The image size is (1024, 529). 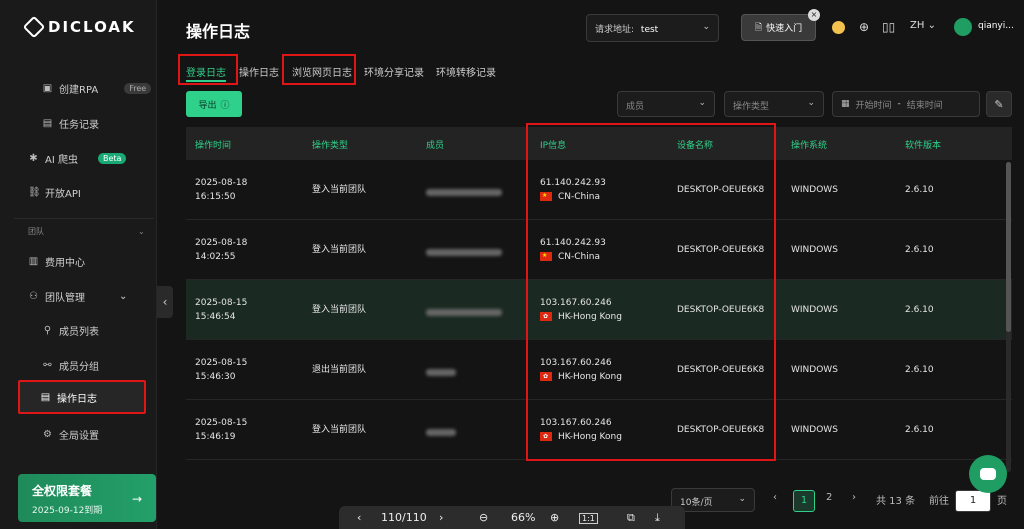 What do you see at coordinates (225, 105) in the screenshot?
I see `help-icon: ⓘ` at bounding box center [225, 105].